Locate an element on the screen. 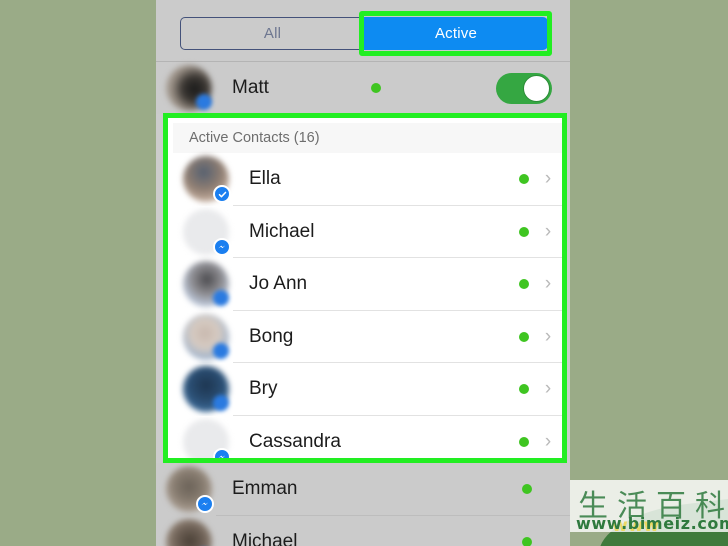 The width and height of the screenshot is (728, 546). watermark: 生活百科 www www.bimeiz.com is located at coordinates (649, 513).